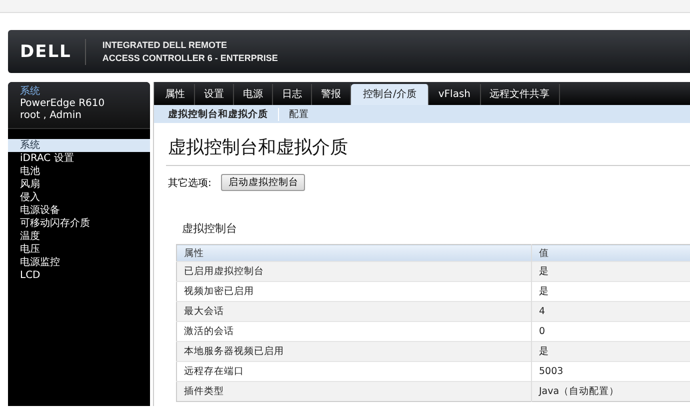 This screenshot has height=408, width=690. What do you see at coordinates (47, 51) in the screenshot?
I see `dell-logo: DELL` at bounding box center [47, 51].